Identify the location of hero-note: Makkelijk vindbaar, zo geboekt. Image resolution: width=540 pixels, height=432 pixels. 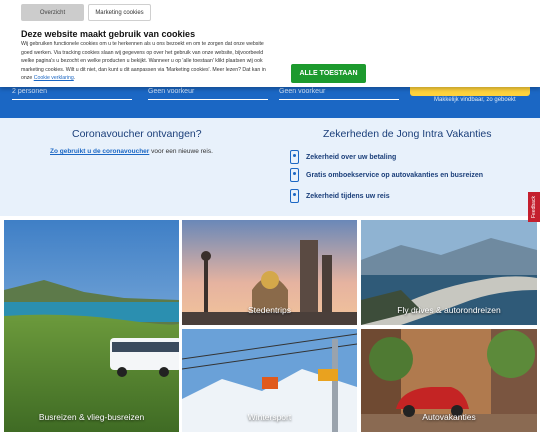
(475, 100).